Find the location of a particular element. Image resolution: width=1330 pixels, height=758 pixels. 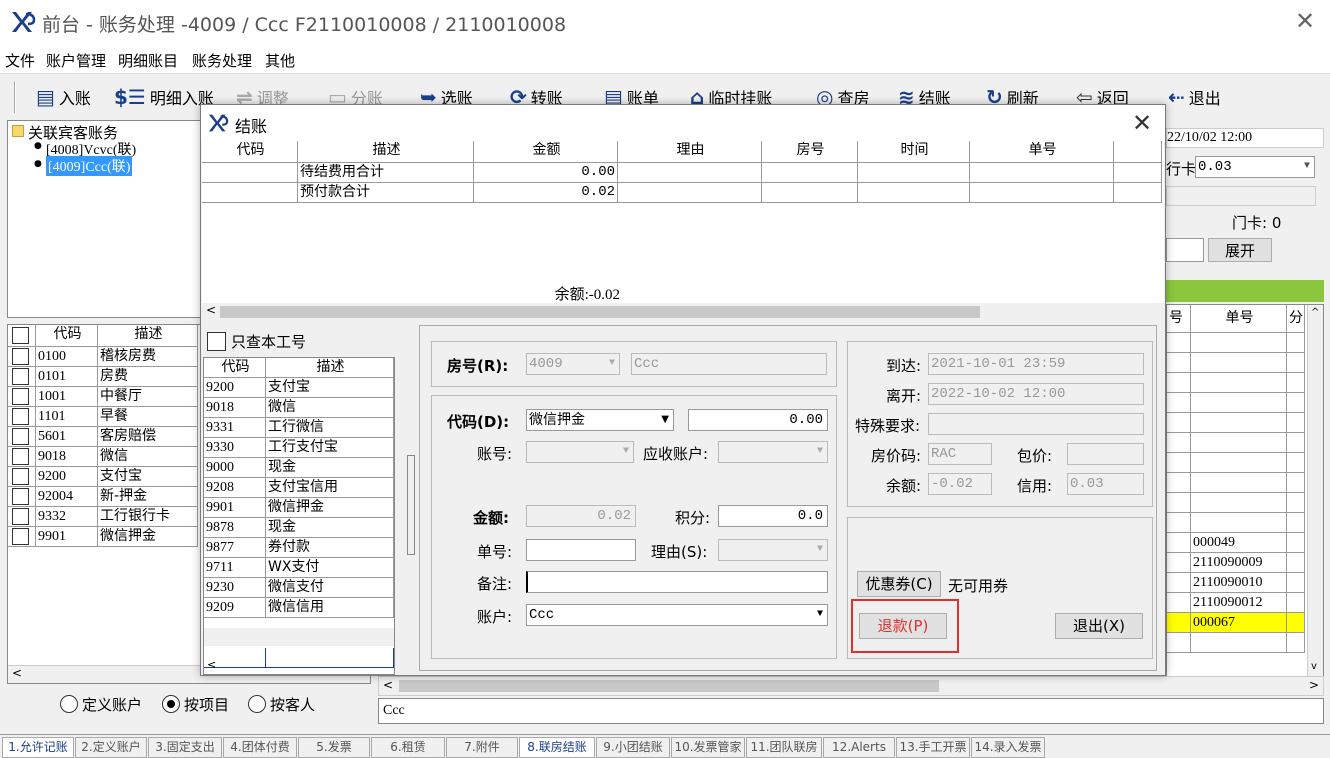

pay-list-code: 9209 is located at coordinates (235, 608).